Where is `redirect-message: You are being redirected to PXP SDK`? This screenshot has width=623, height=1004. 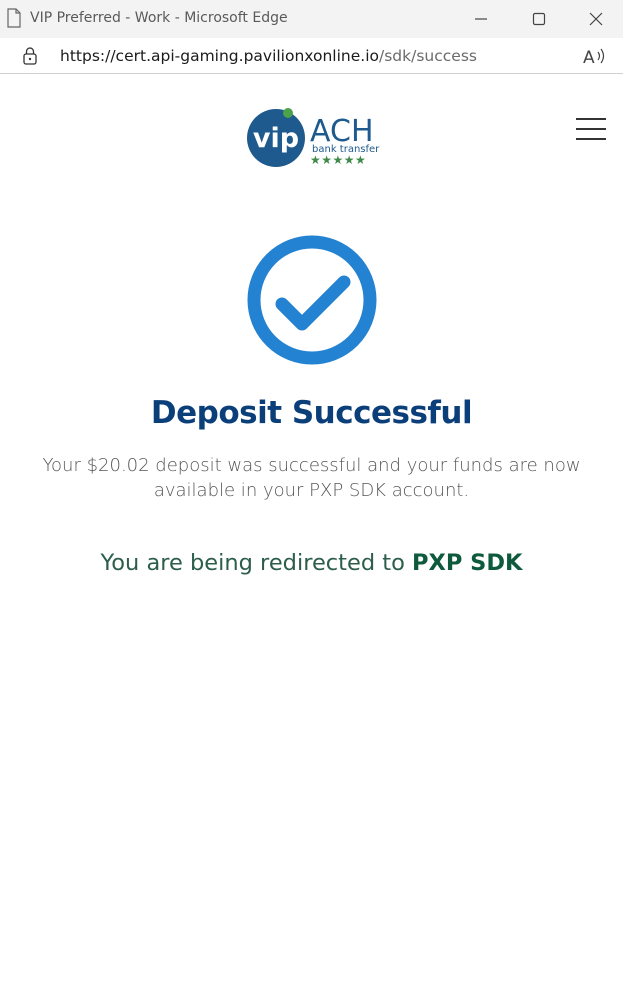
redirect-message: You are being redirected to PXP SDK is located at coordinates (311, 563).